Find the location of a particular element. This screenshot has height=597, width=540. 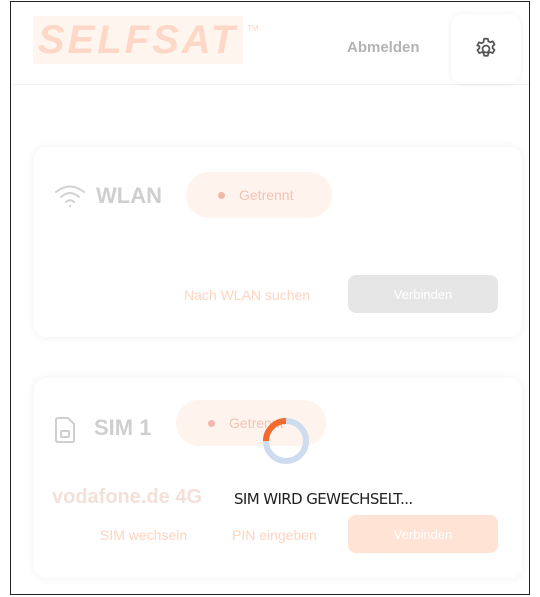

wlan-status-badge: Getrennt is located at coordinates (259, 195).